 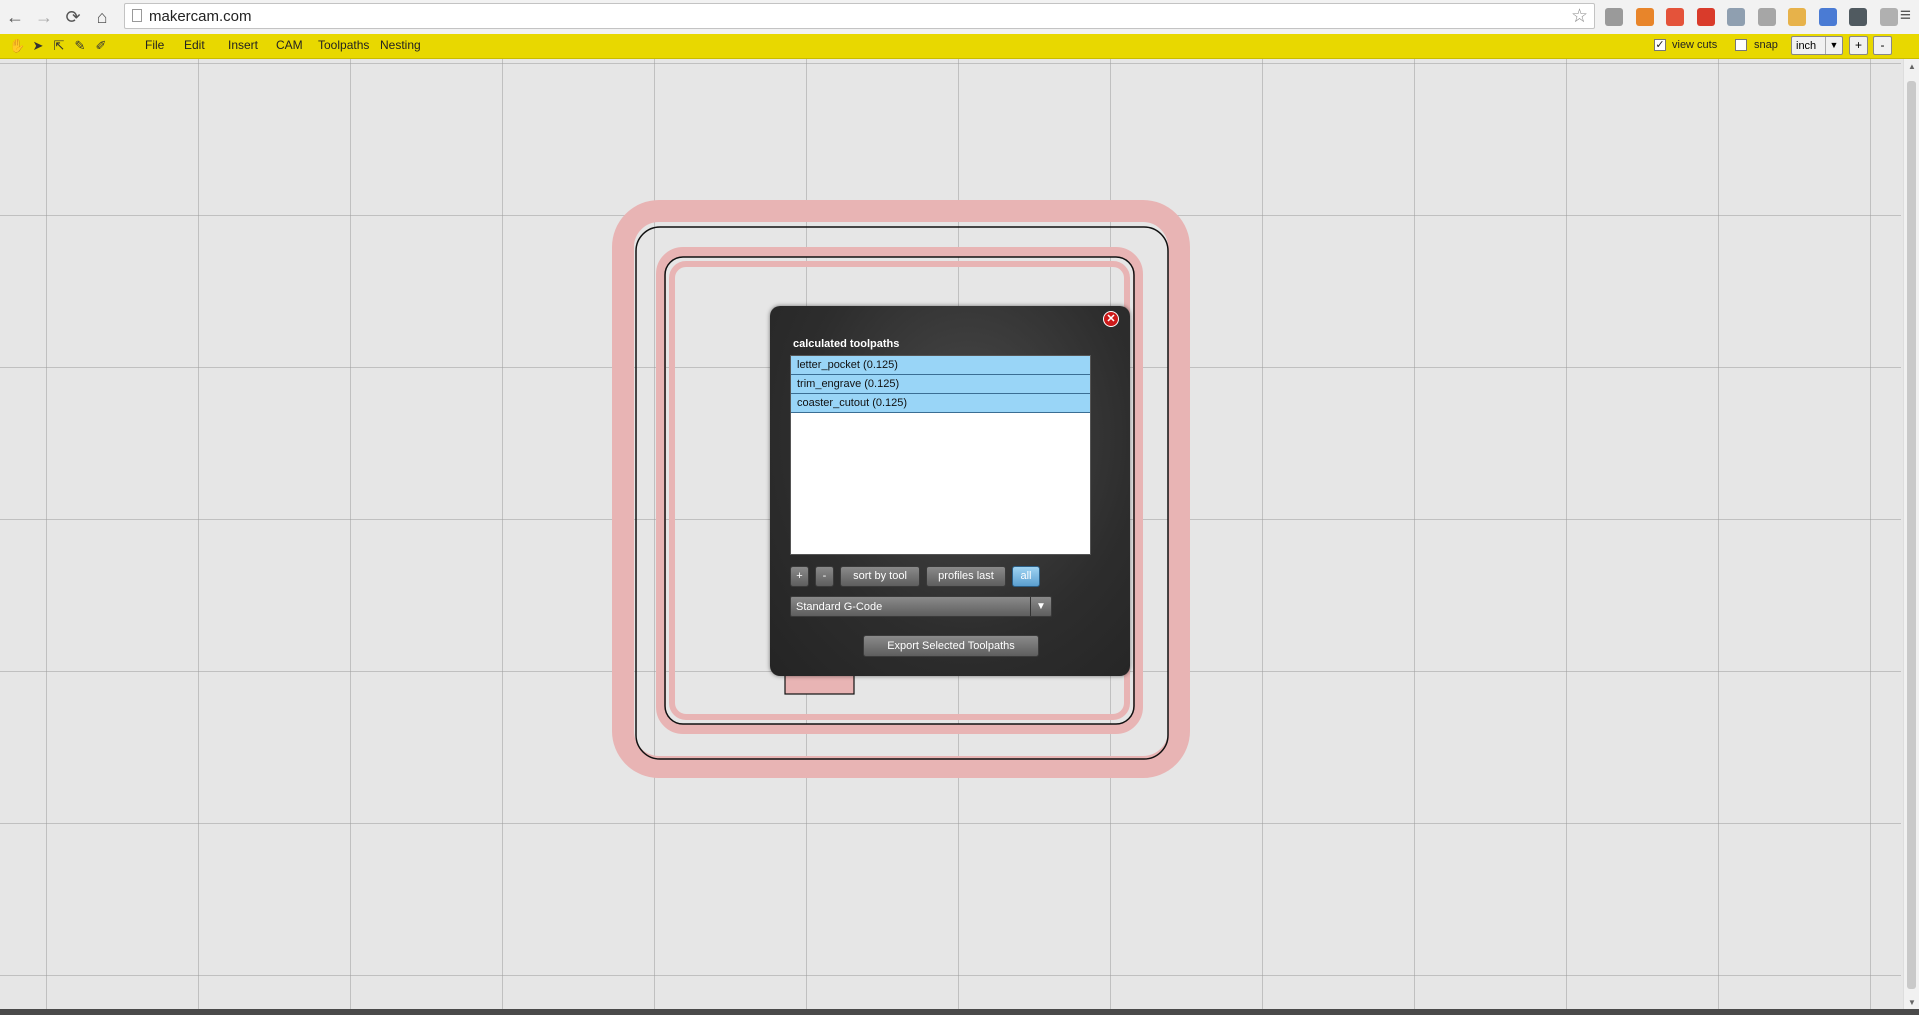 I want to click on menu-toolpaths: Toolpaths, so click(x=343, y=45).